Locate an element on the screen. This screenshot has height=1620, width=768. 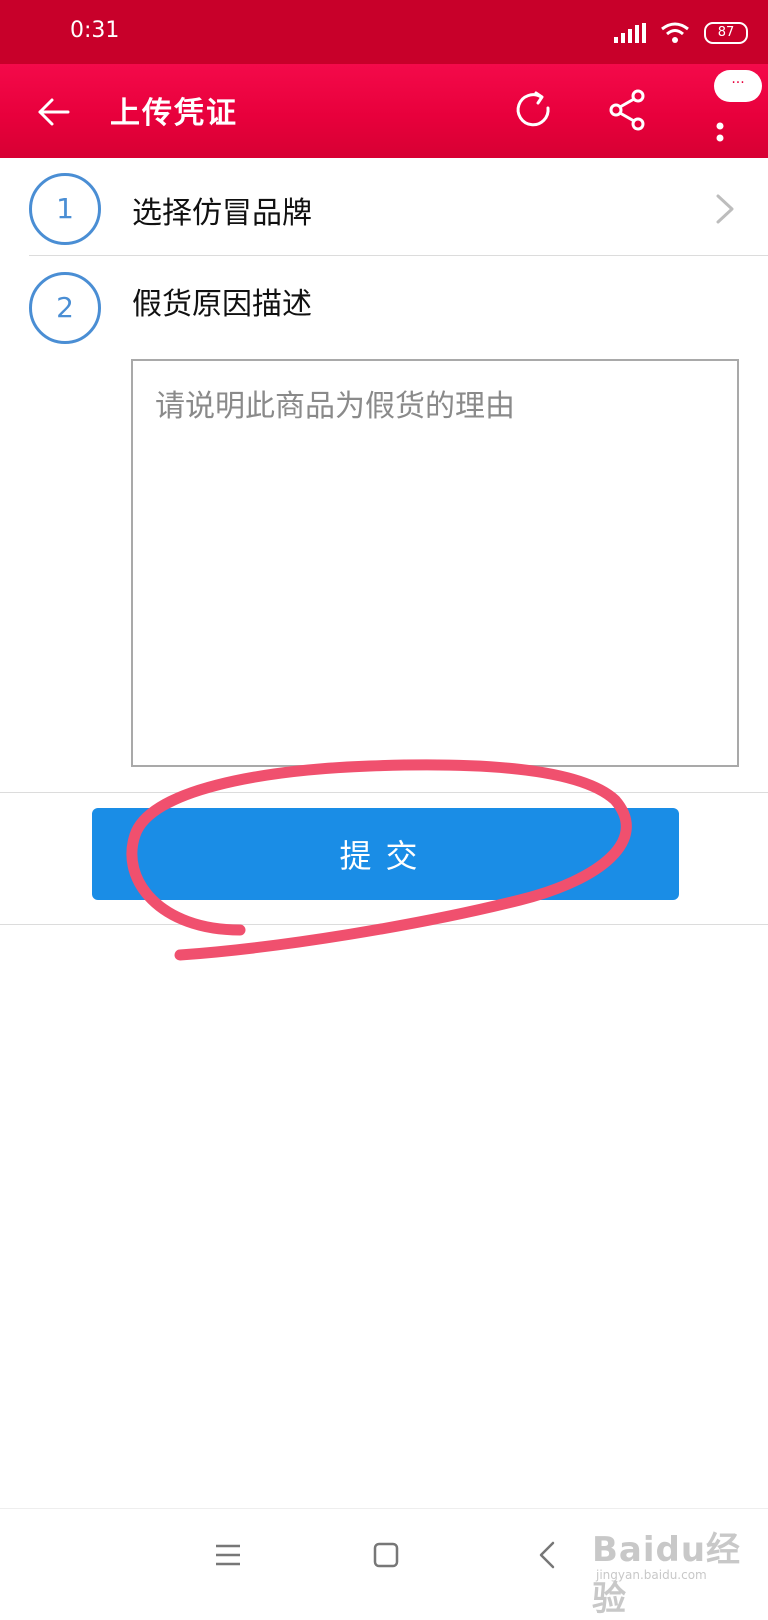
back-arrow-icon is located at coordinates (52, 112).